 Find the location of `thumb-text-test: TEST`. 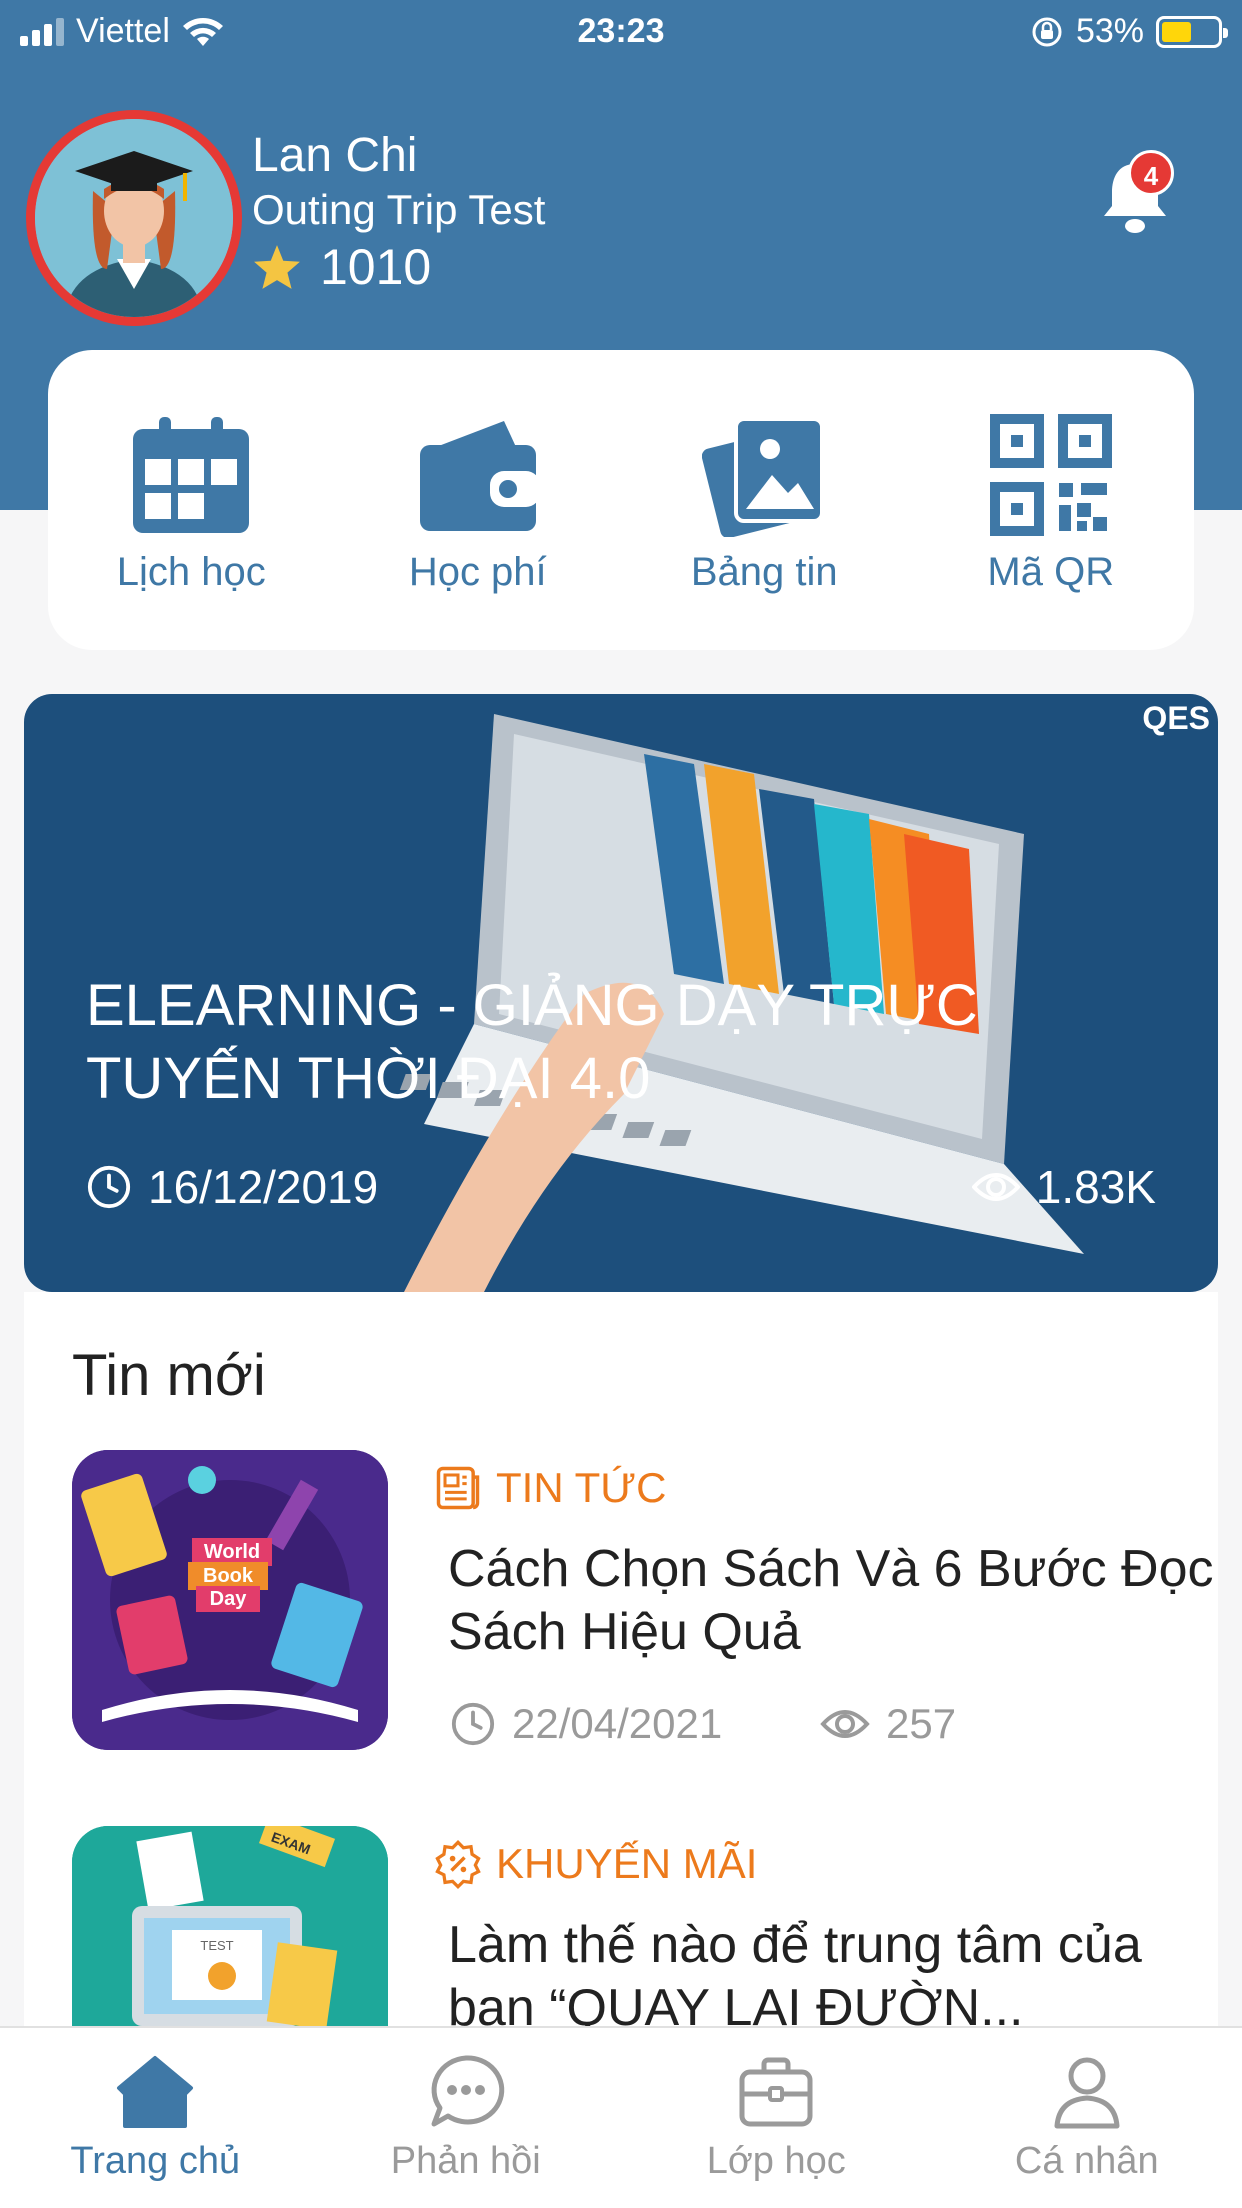

thumb-text-test: TEST is located at coordinates (216, 1945).